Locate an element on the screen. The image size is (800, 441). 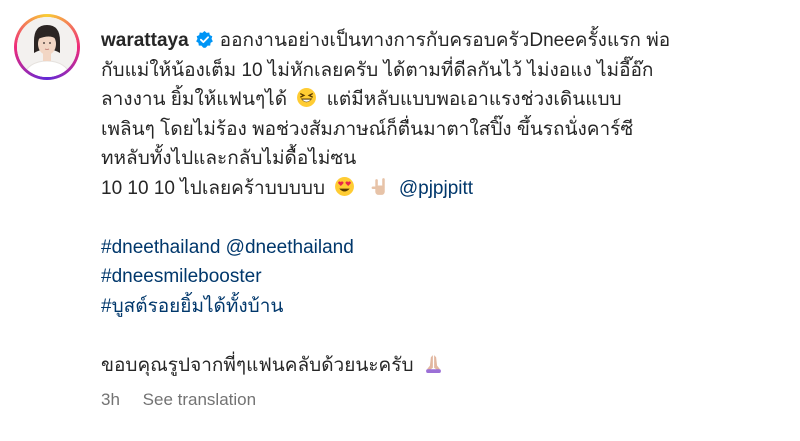
hashtag-link: #dneesmilebooster is located at coordinates (181, 276).